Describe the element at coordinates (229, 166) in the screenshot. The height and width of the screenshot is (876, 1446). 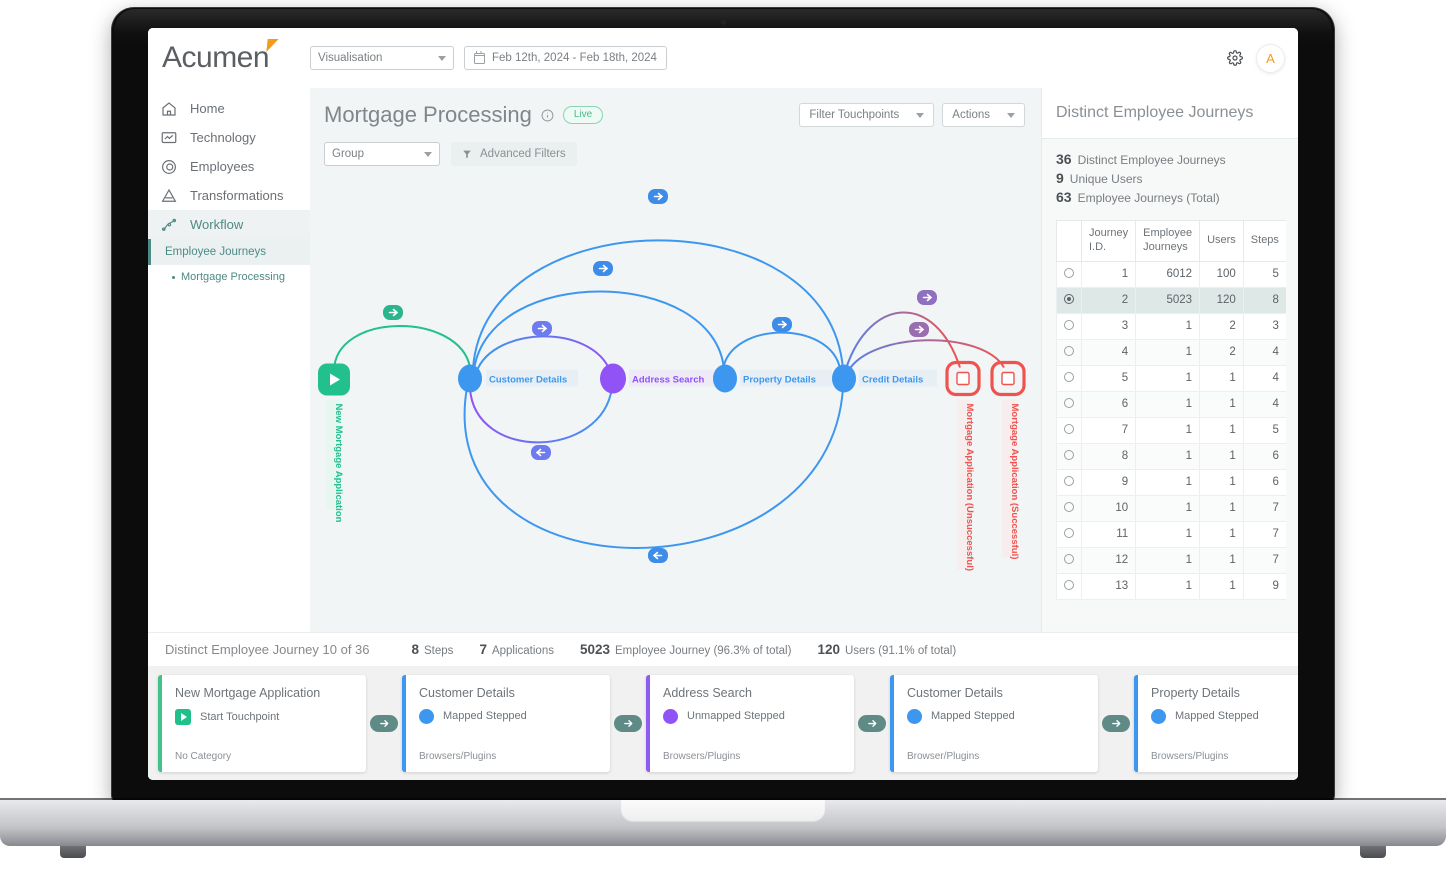
I see `sidebar-item-employees: Employees` at that location.